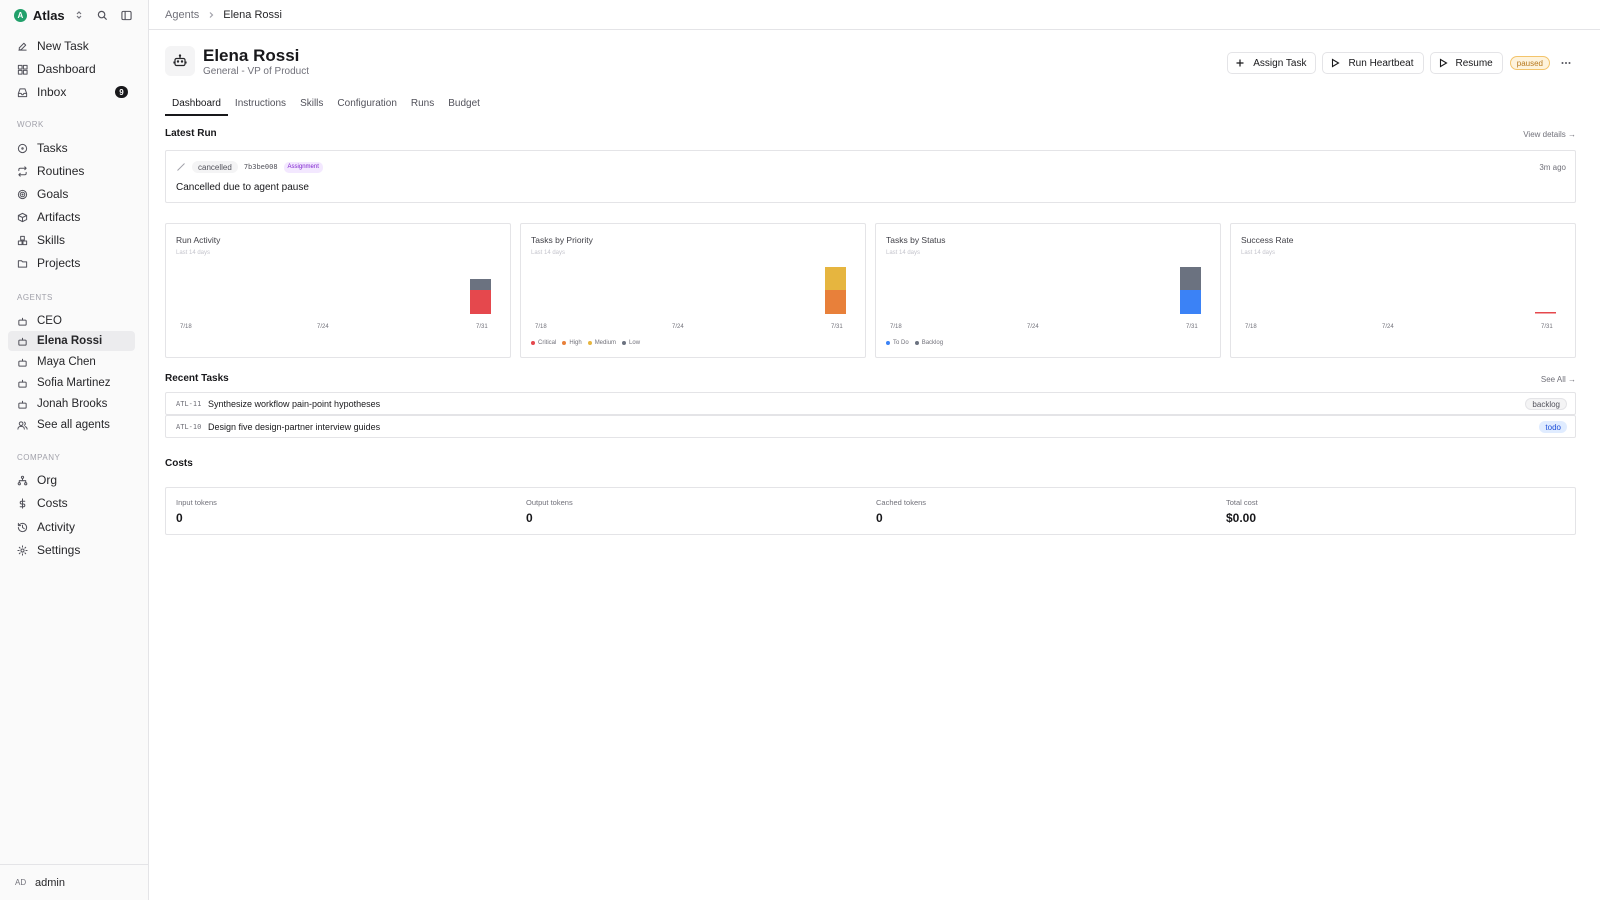 The height and width of the screenshot is (900, 1600). I want to click on cost-input-tokens: Input tokens 0, so click(196, 511).